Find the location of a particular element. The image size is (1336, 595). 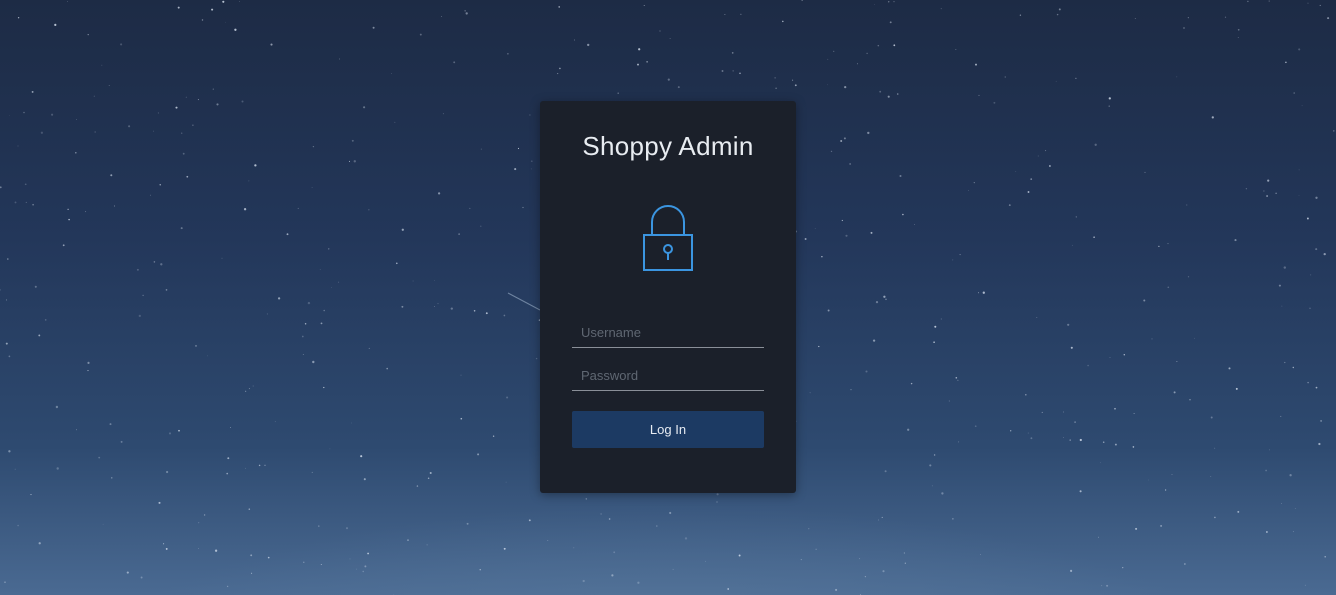

password-input is located at coordinates (668, 376).